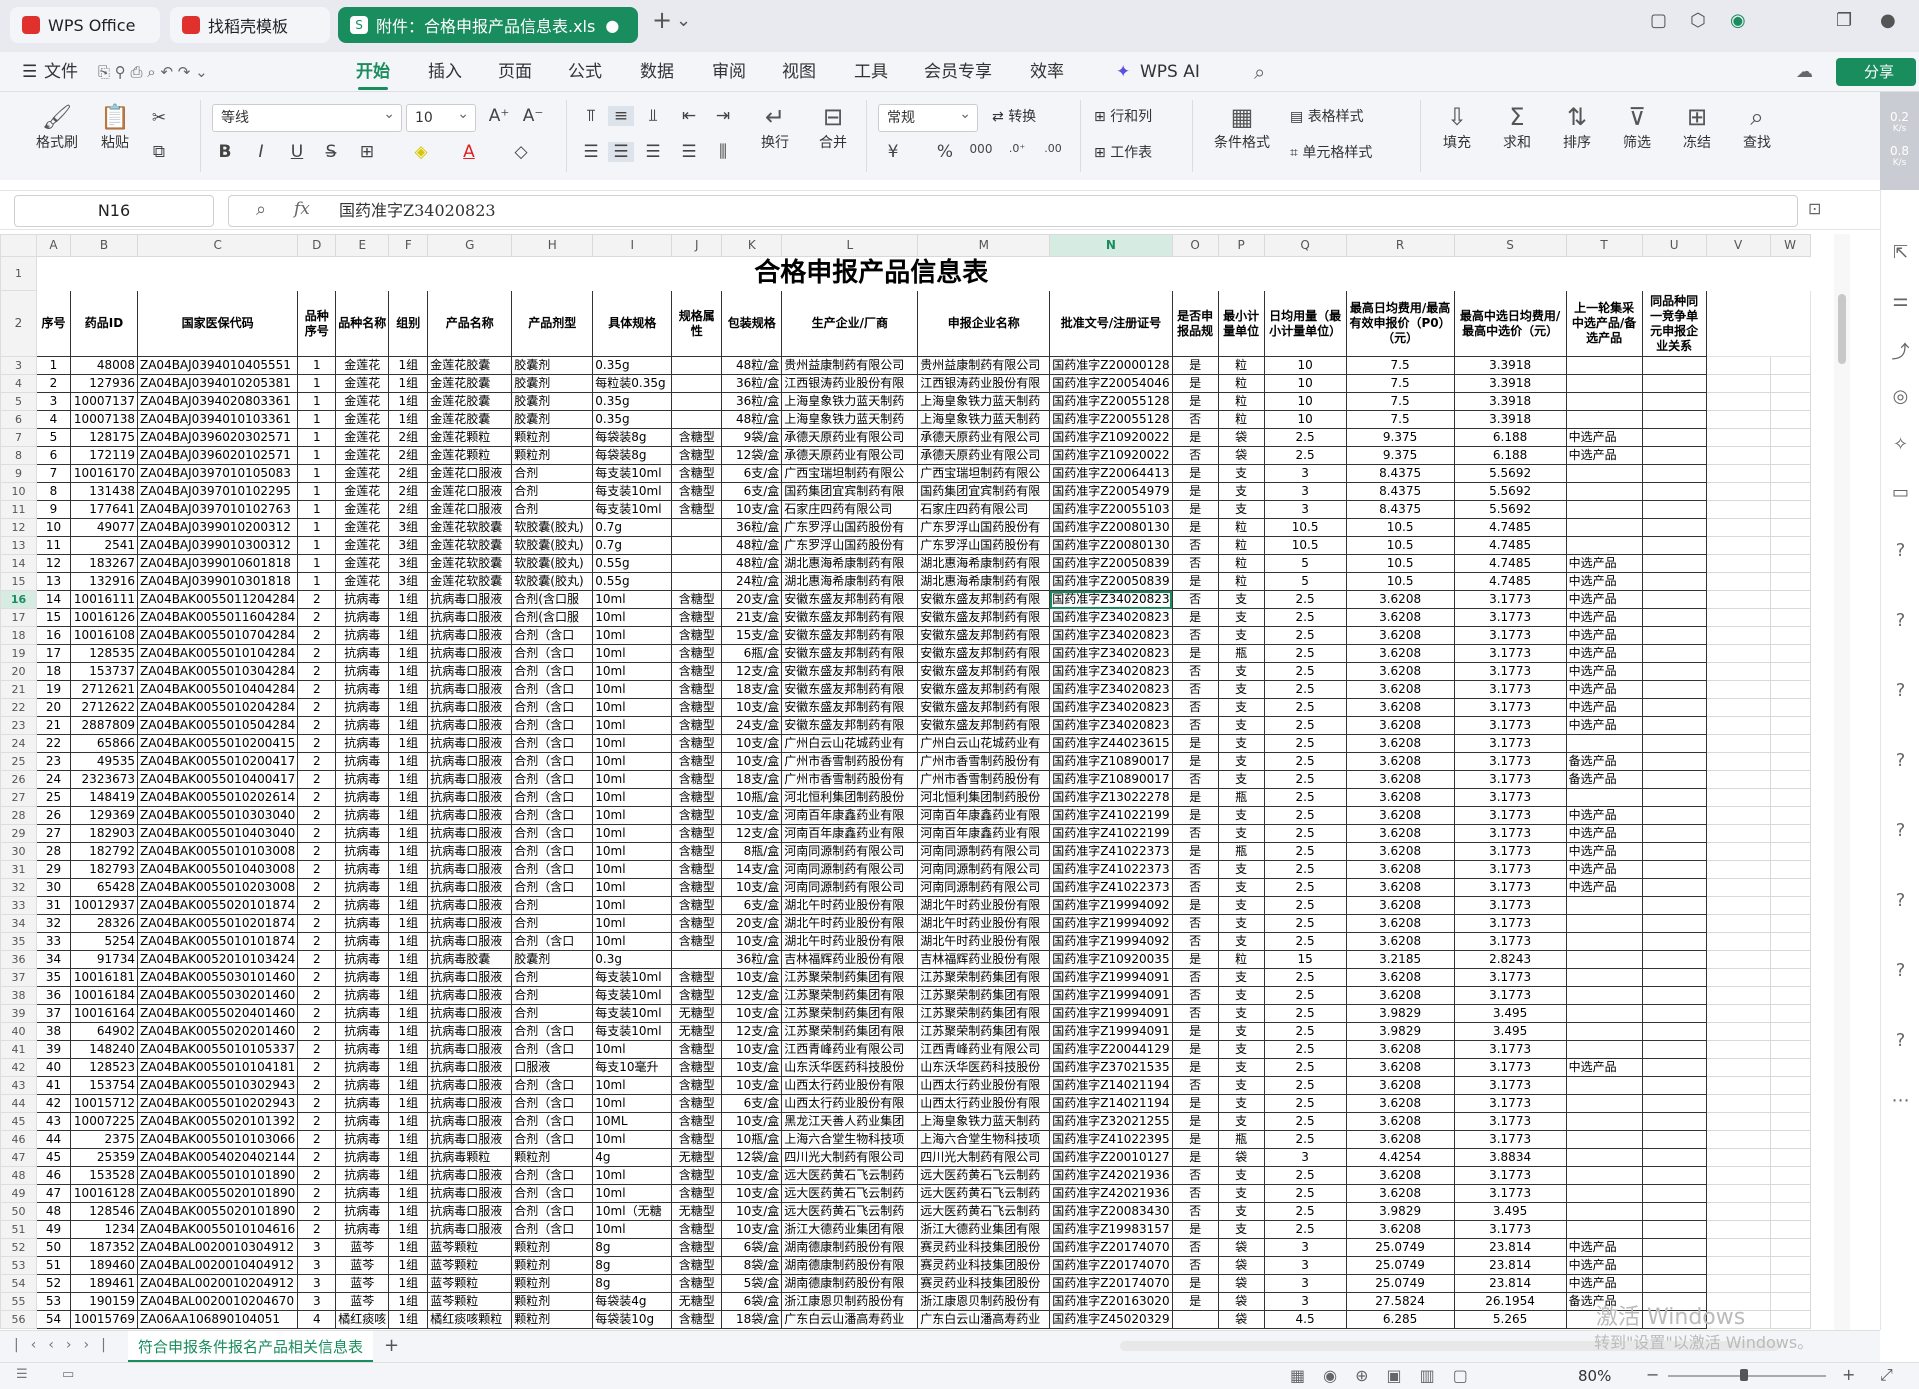  Describe the element at coordinates (850, 1319) in the screenshot. I see `cell: 广东白云山潘高寿药业` at that location.